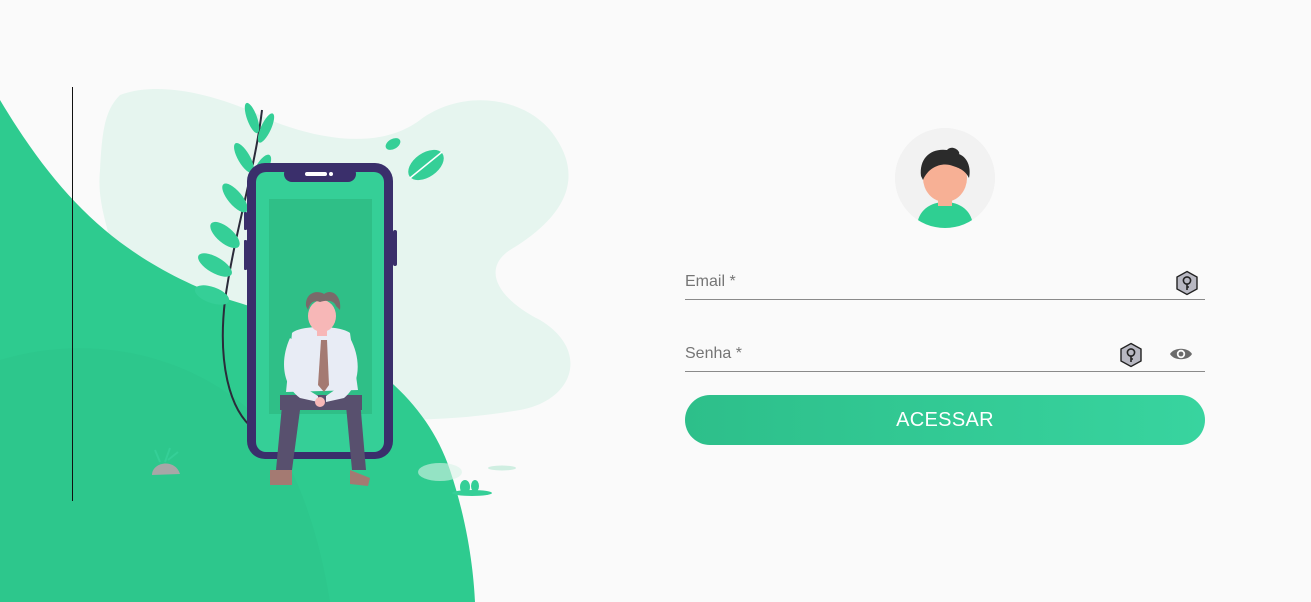  I want to click on email-field: Email *, so click(945, 279).